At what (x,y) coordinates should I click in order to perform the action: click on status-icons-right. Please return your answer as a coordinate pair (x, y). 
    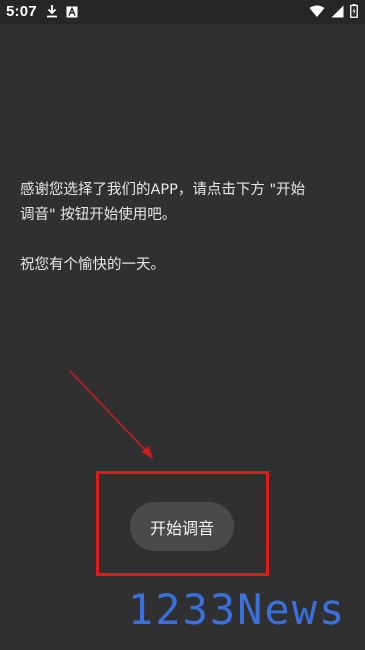
    Looking at the image, I should click on (333, 13).